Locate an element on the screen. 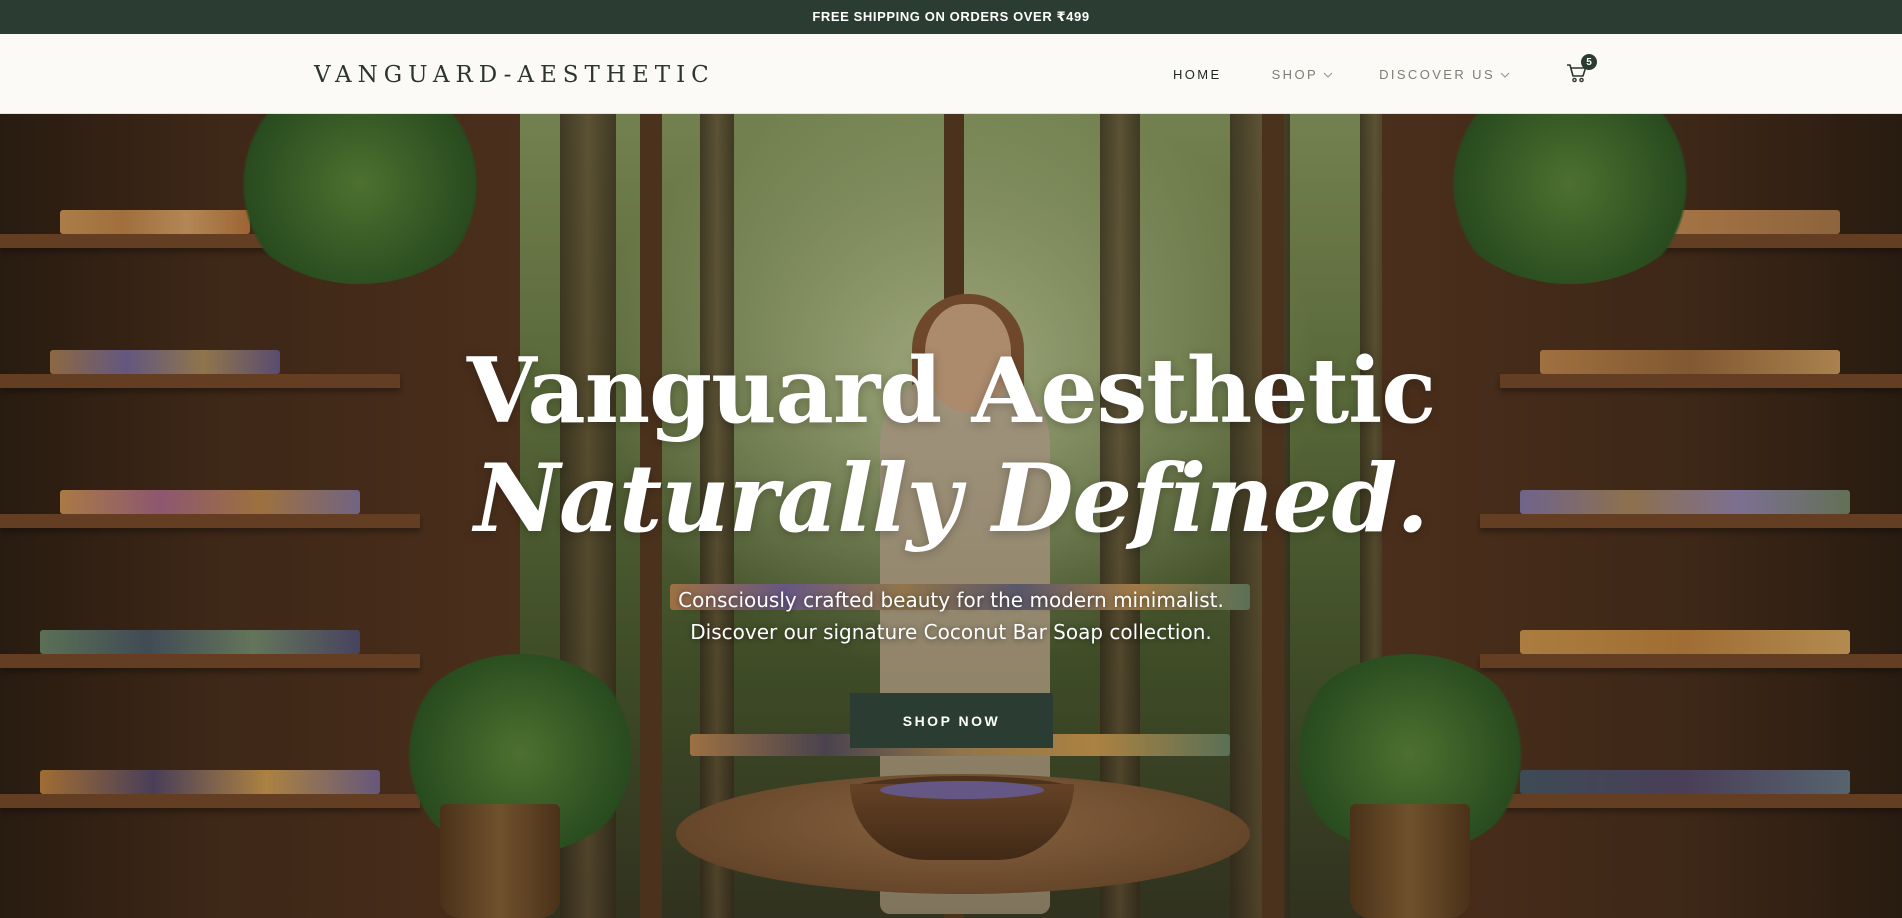  nav-shop-label: SHOP is located at coordinates (1295, 74).